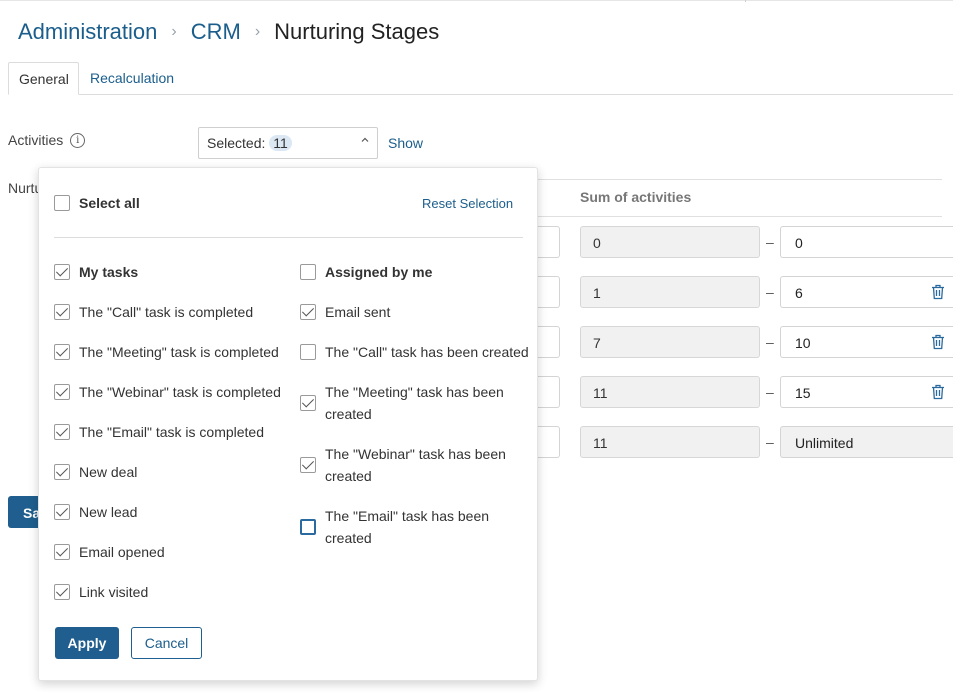  I want to click on checkbox-new-deal, so click(62, 472).